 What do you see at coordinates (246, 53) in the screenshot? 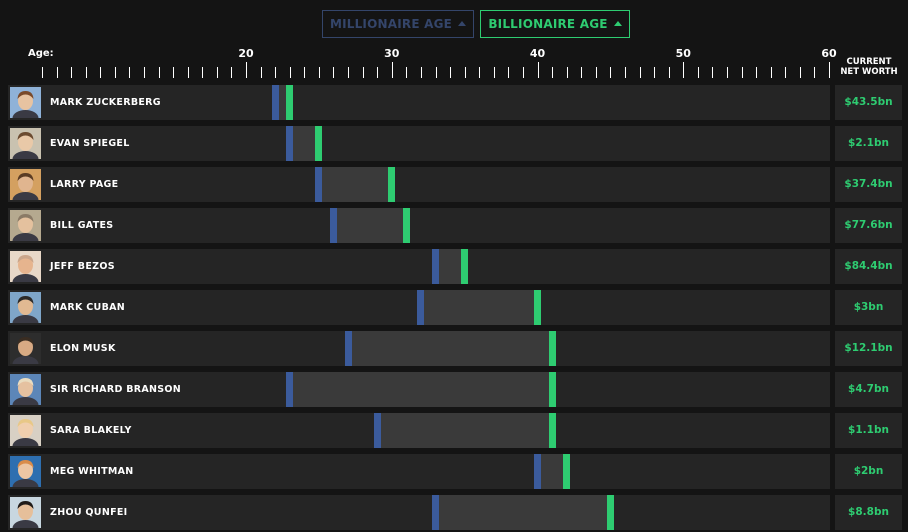
I see `tick-label: 20` at bounding box center [246, 53].